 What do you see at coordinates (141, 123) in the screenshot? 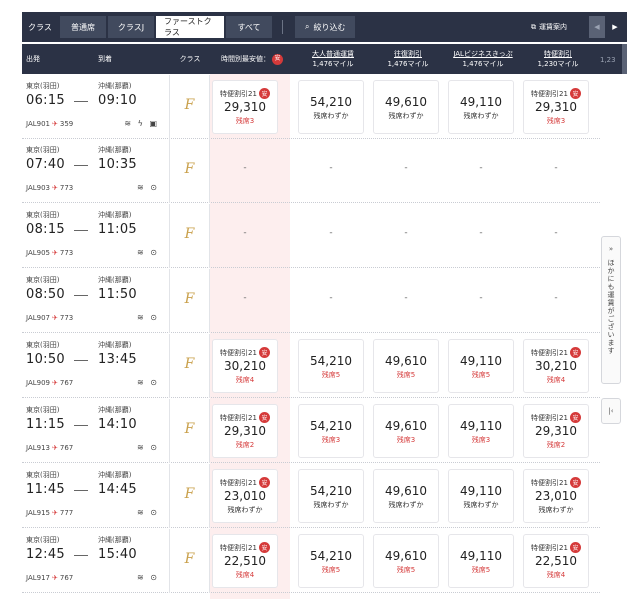
I see `amenity-icons: ≋ ϟ ▣` at bounding box center [141, 123].